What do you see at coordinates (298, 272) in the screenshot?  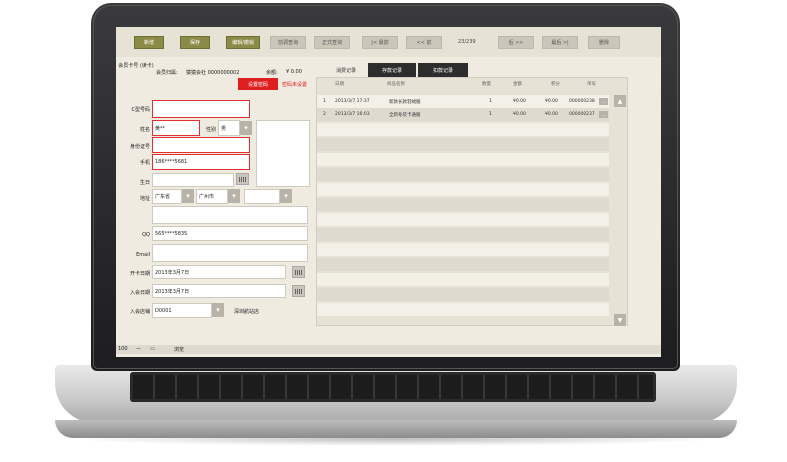 I see `card-open-calendar-icon` at bounding box center [298, 272].